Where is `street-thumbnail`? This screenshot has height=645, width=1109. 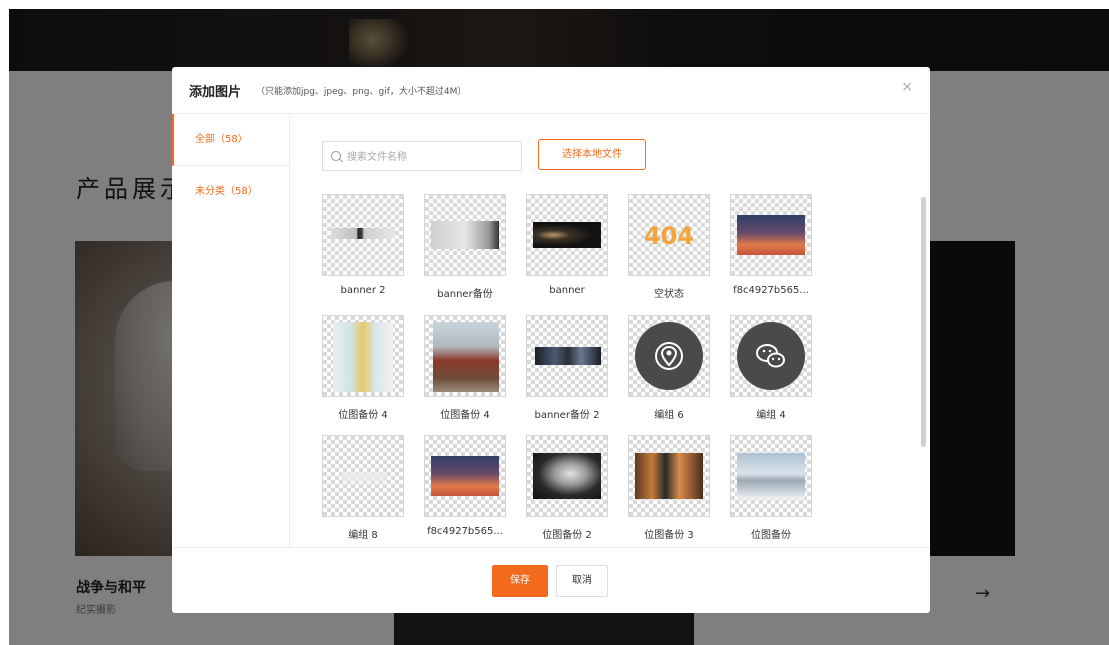
street-thumbnail is located at coordinates (363, 357).